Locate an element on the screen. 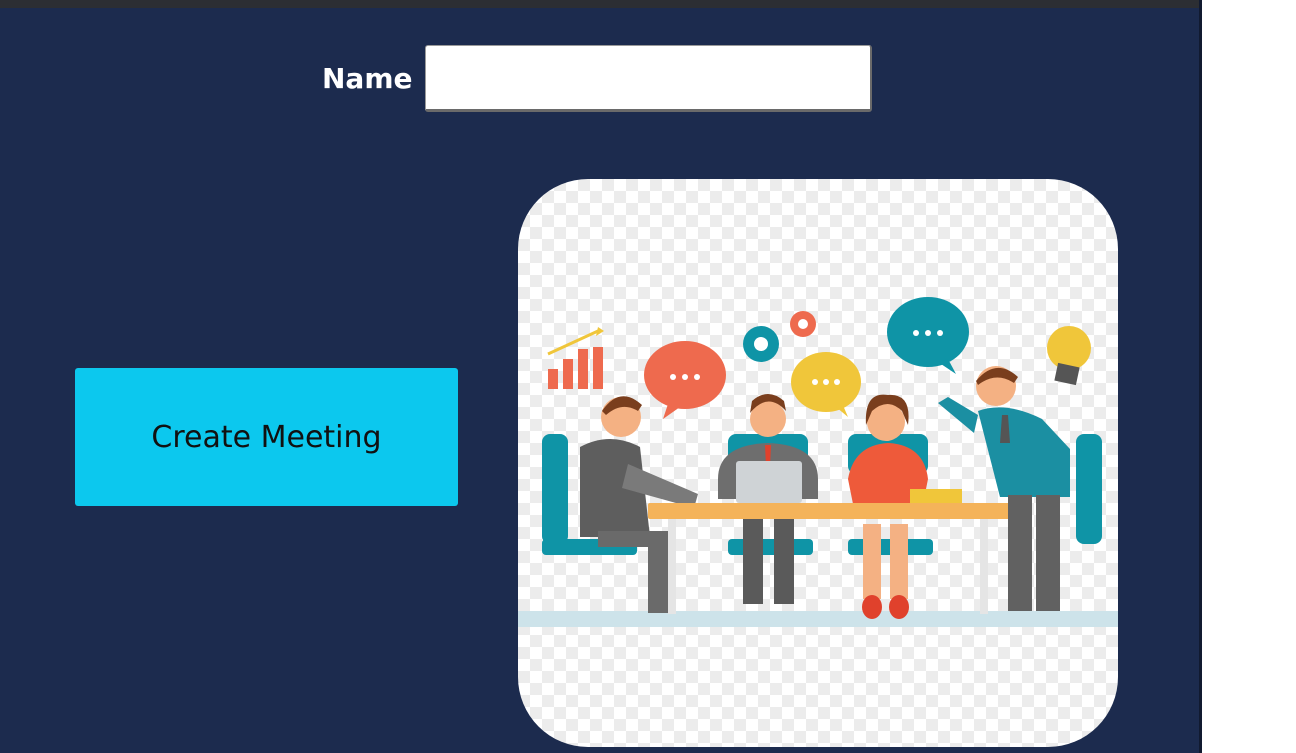 The image size is (1296, 753). floor-shape is located at coordinates (818, 619).